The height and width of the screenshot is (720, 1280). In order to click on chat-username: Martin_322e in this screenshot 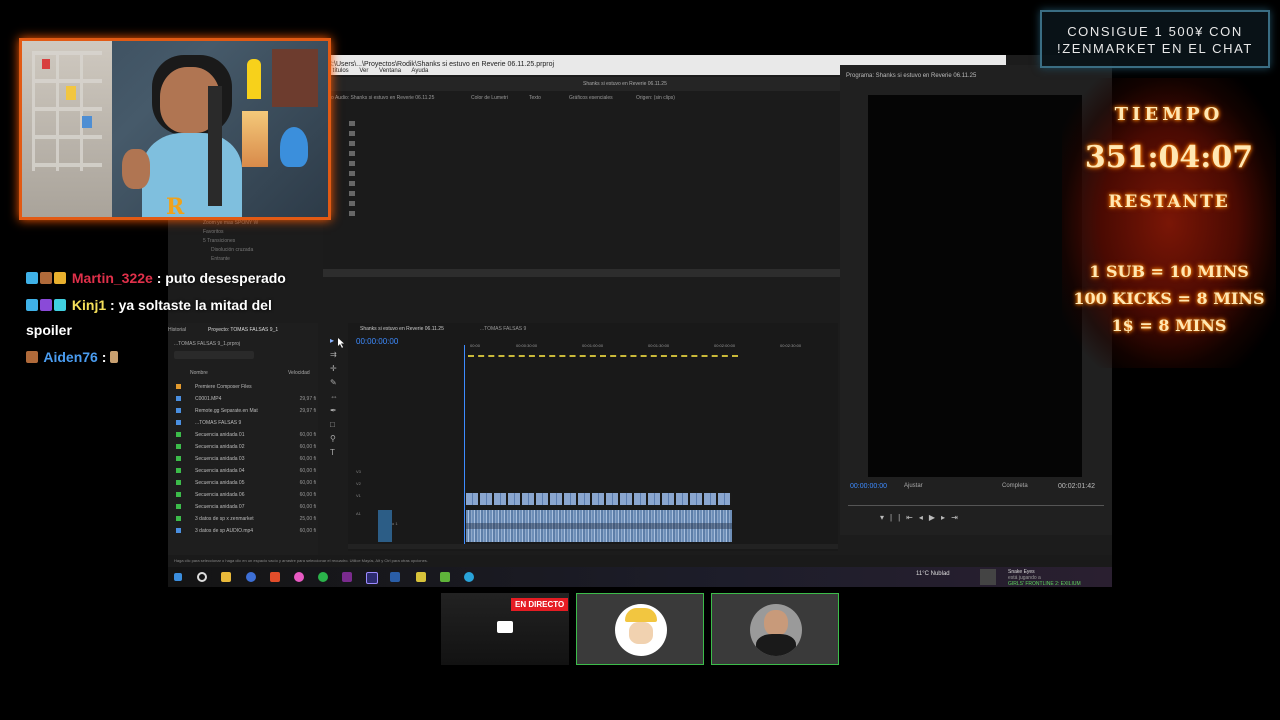, I will do `click(112, 278)`.